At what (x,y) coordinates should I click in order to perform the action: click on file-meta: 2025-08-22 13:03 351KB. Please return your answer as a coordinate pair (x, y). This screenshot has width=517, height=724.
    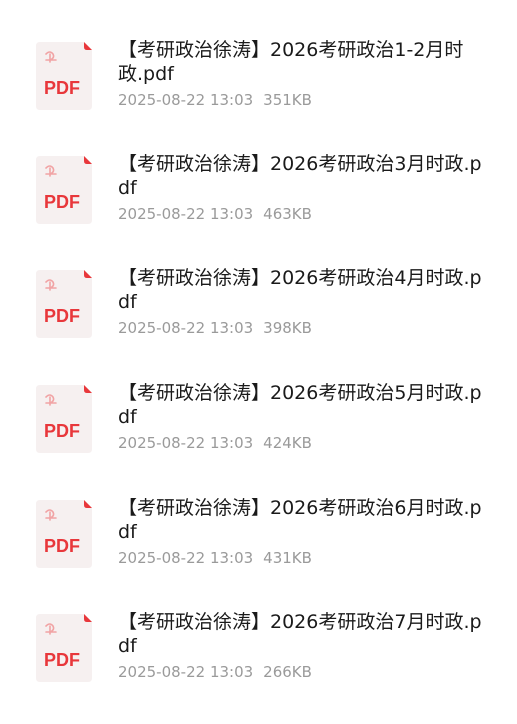
    Looking at the image, I should click on (303, 100).